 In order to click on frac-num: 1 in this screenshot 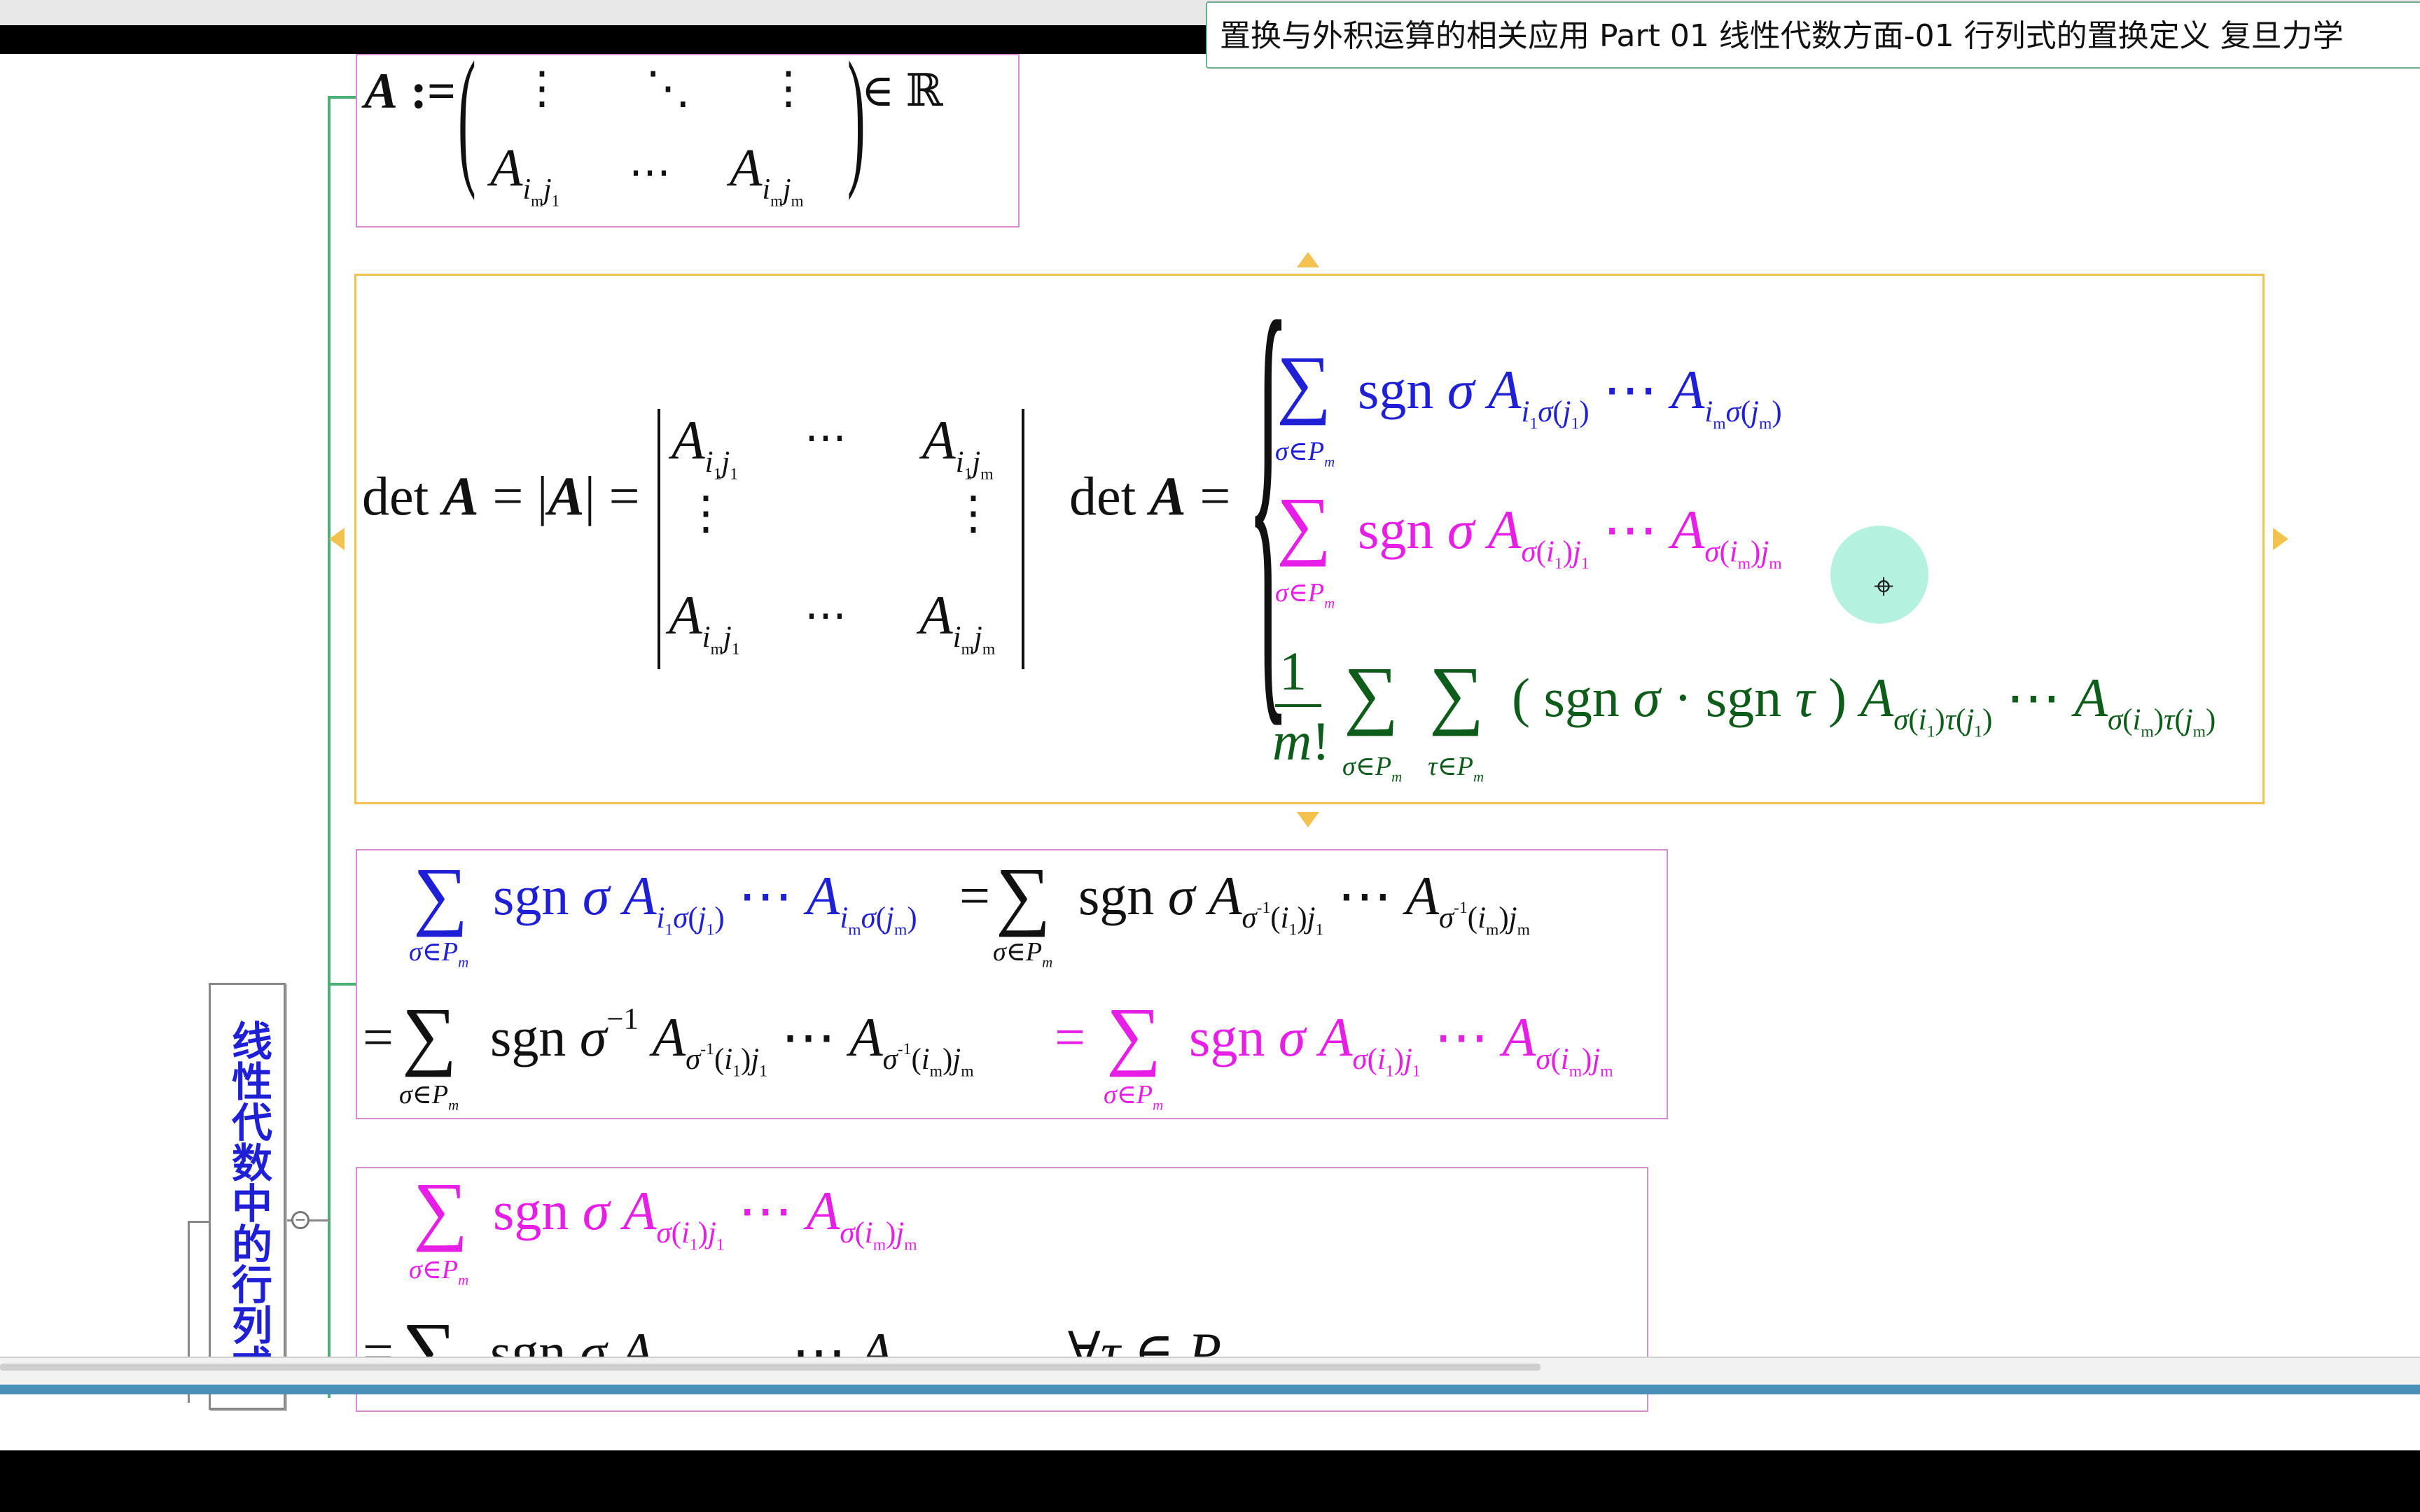, I will do `click(1293, 670)`.